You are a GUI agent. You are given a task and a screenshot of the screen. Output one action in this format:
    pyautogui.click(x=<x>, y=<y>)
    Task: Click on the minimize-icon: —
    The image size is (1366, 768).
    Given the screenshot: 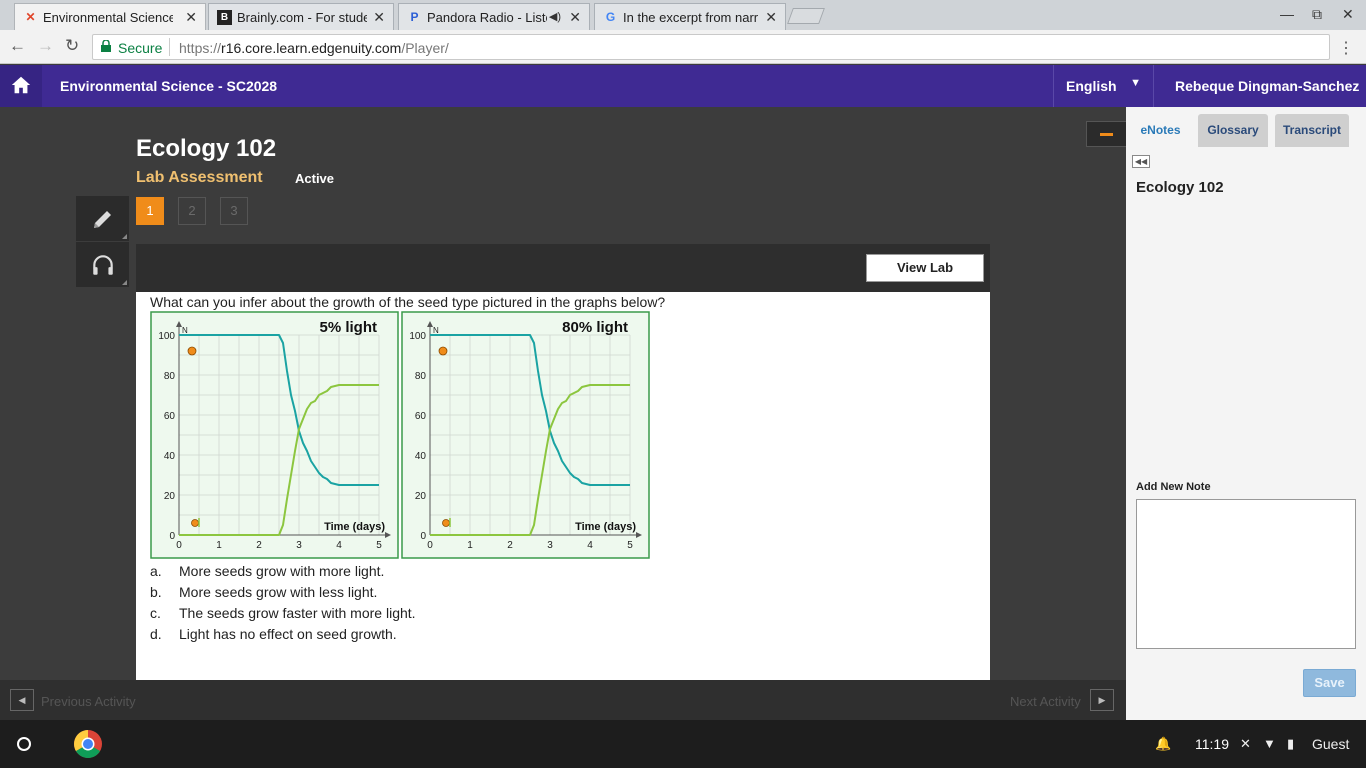 What is the action you would take?
    pyautogui.click(x=1287, y=14)
    